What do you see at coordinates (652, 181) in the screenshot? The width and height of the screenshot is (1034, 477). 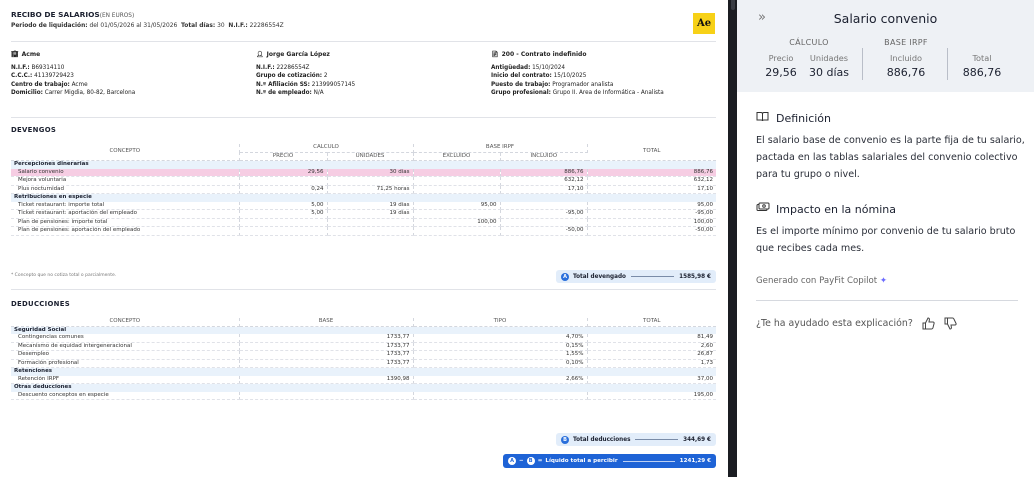 I see `cell-t: 632,12` at bounding box center [652, 181].